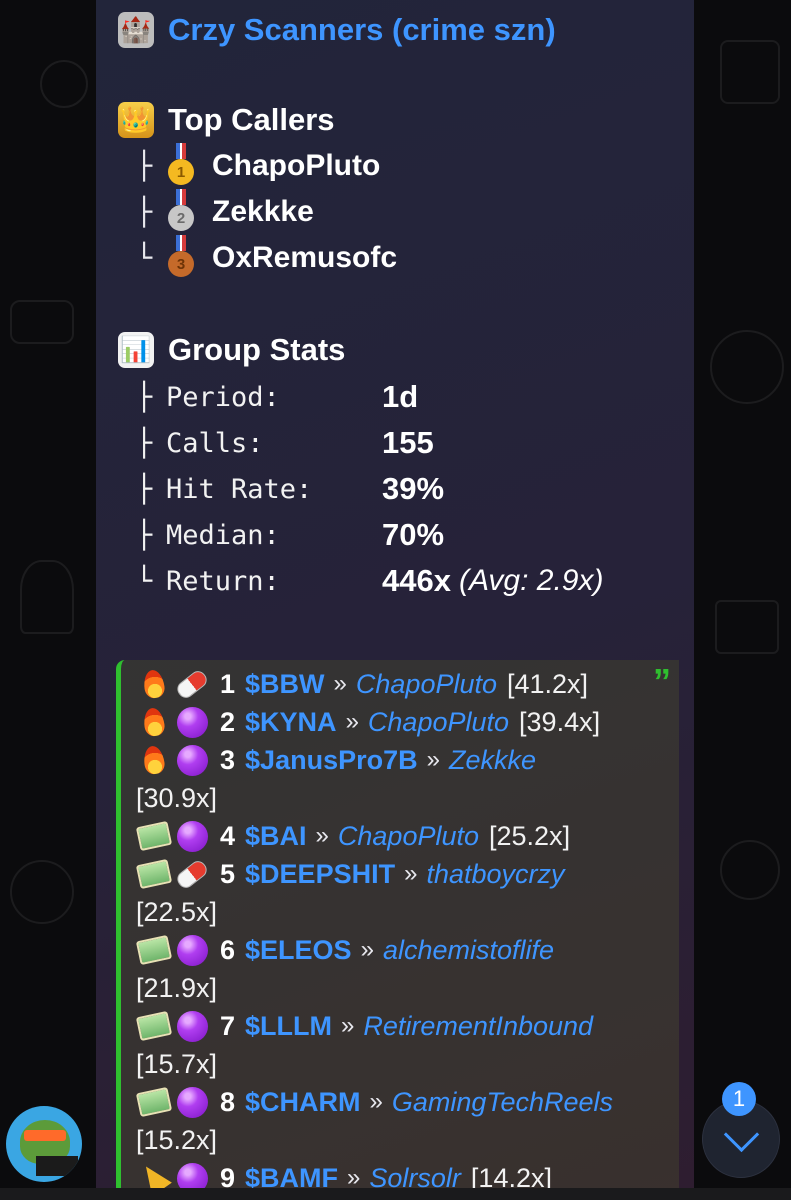 The width and height of the screenshot is (791, 1200). I want to click on call-row: 4 $BAI » ChapoPluto [25.2x], so click(354, 836).